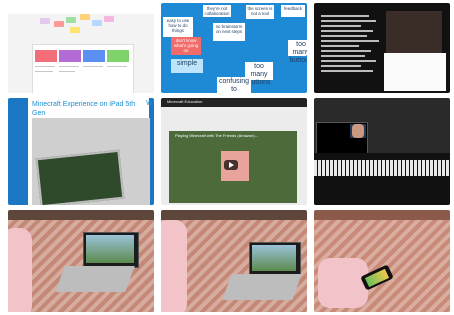 The height and width of the screenshot is (315, 454). I want to click on sticky-note: easy to use how to do things, so click(178, 27).